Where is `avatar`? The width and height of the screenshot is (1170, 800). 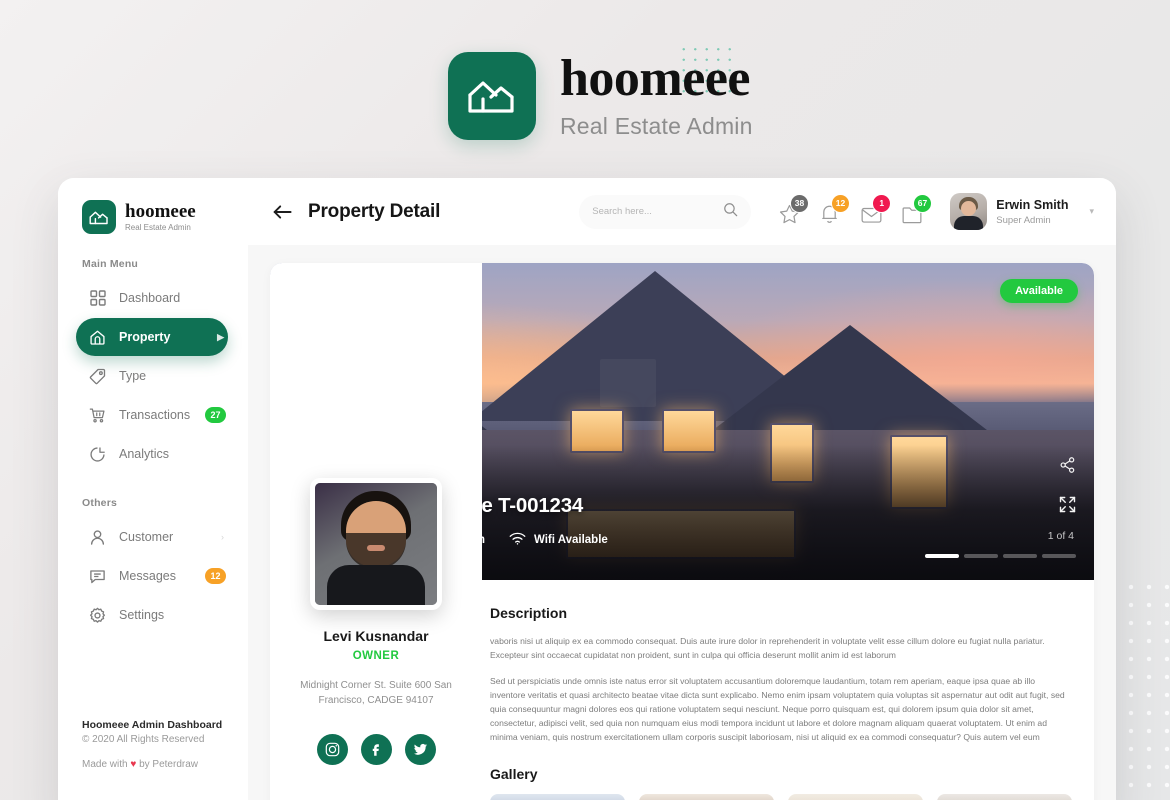 avatar is located at coordinates (969, 211).